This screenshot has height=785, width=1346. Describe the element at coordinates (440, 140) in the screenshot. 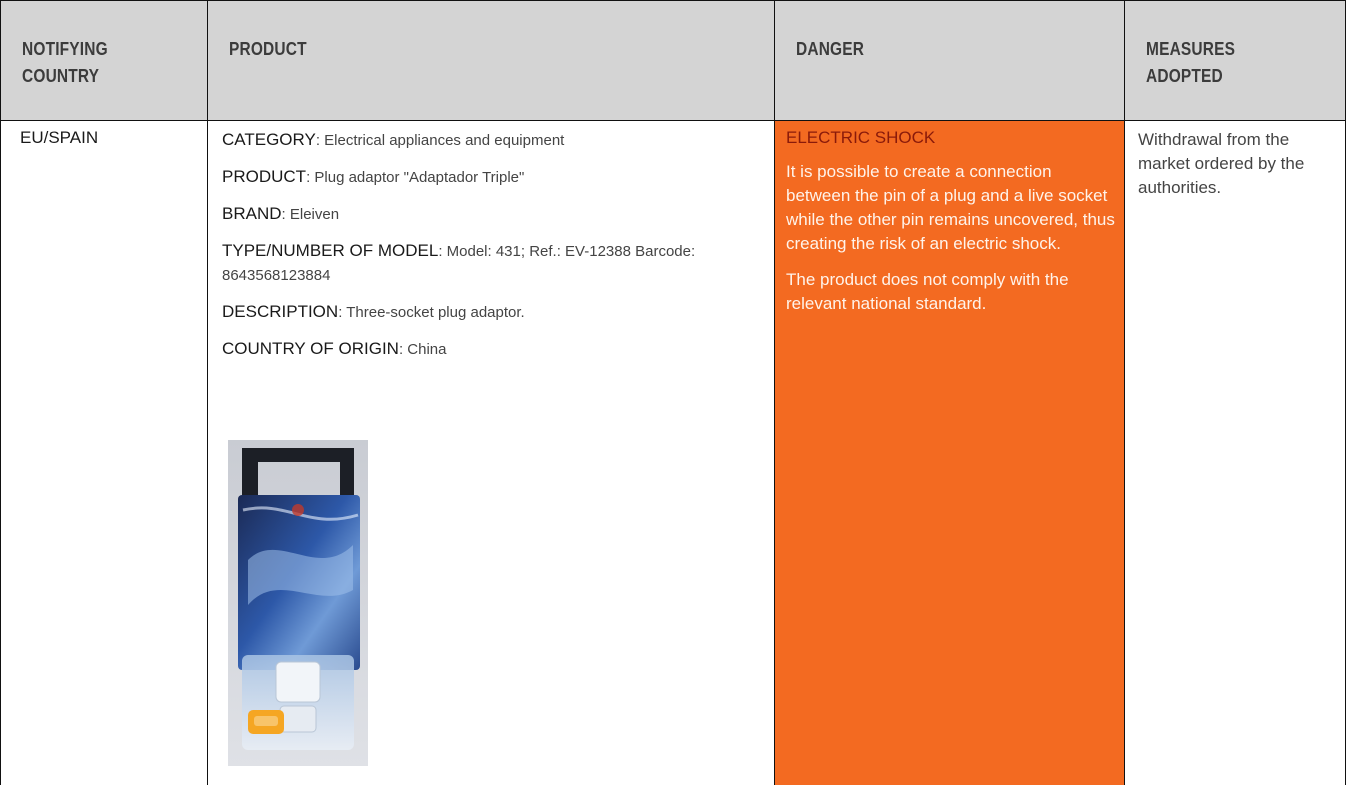

I see `field-value: : Electrical appliances and equipment` at that location.